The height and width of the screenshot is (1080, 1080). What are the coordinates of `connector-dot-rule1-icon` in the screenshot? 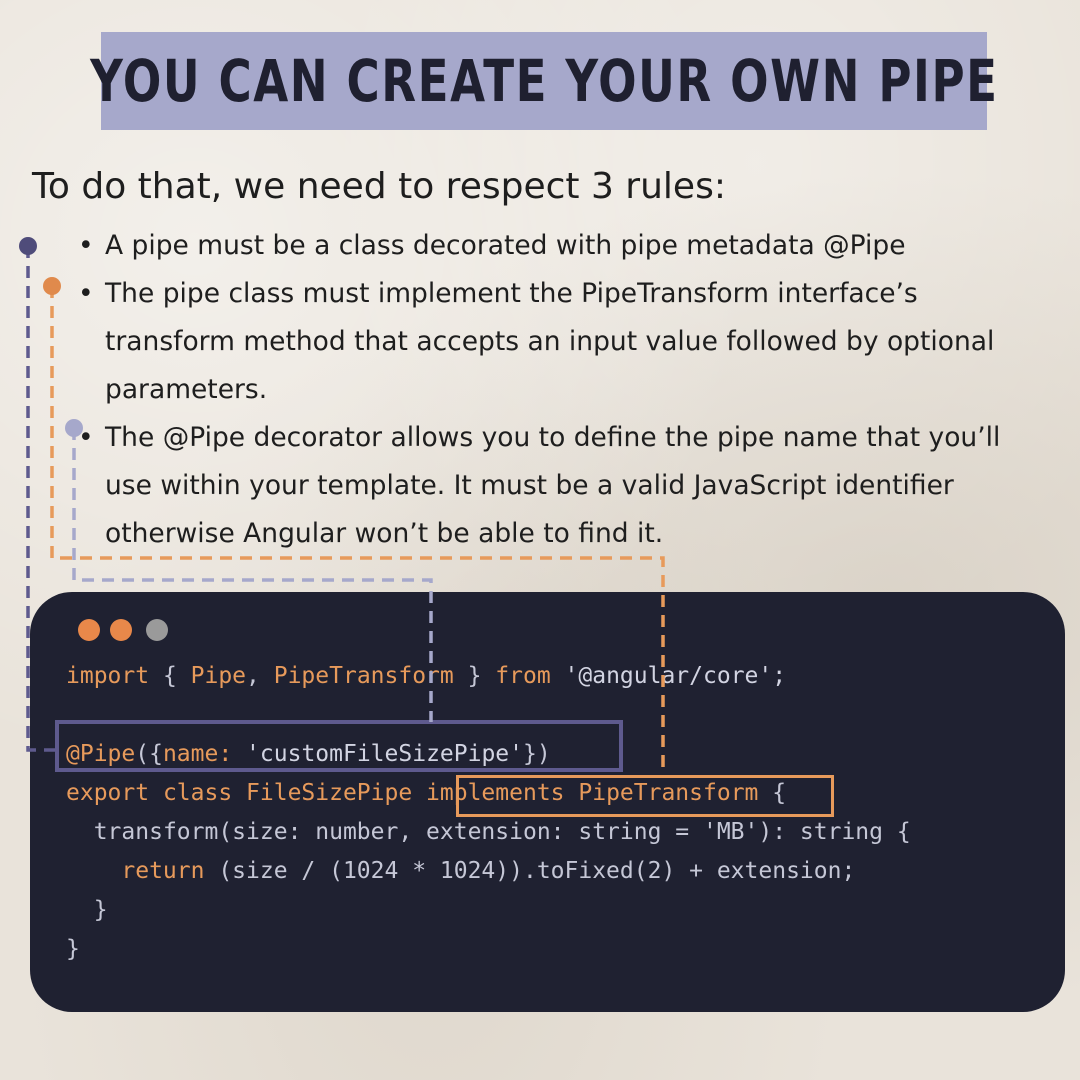 It's located at (28, 246).